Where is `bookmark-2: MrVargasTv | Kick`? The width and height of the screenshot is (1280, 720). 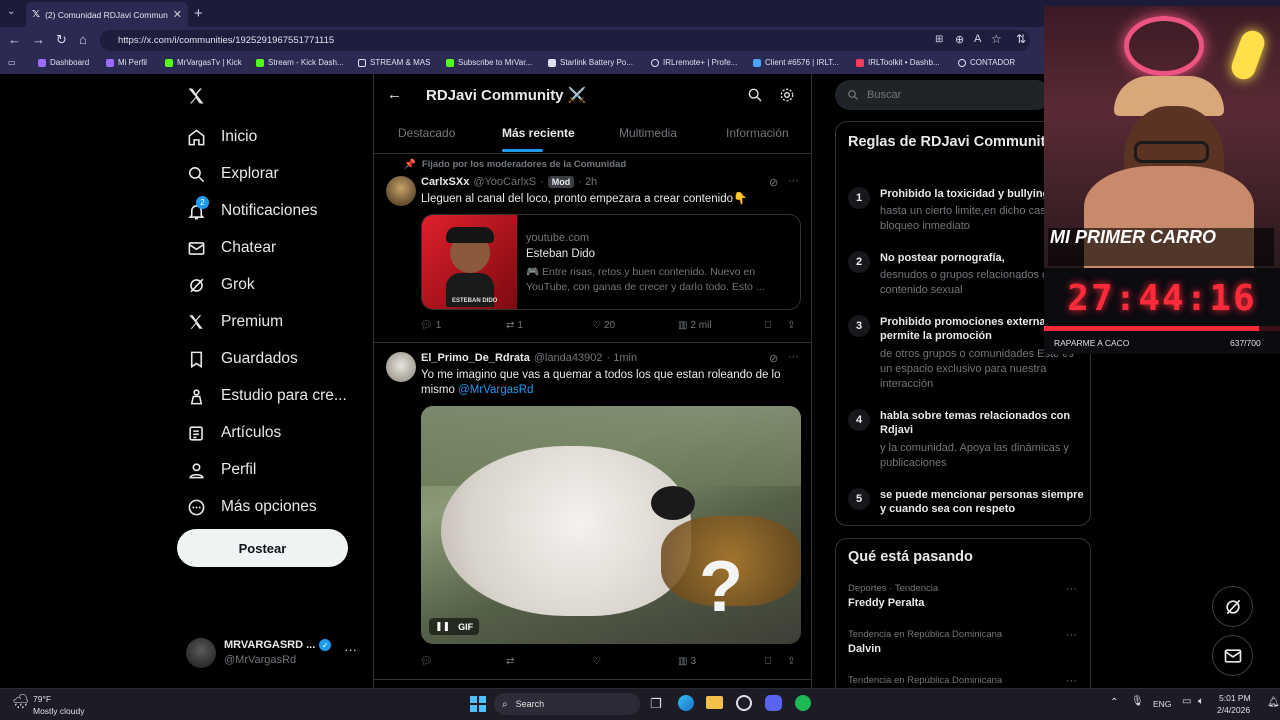
bookmark-2: MrVargasTv | Kick is located at coordinates (203, 62).